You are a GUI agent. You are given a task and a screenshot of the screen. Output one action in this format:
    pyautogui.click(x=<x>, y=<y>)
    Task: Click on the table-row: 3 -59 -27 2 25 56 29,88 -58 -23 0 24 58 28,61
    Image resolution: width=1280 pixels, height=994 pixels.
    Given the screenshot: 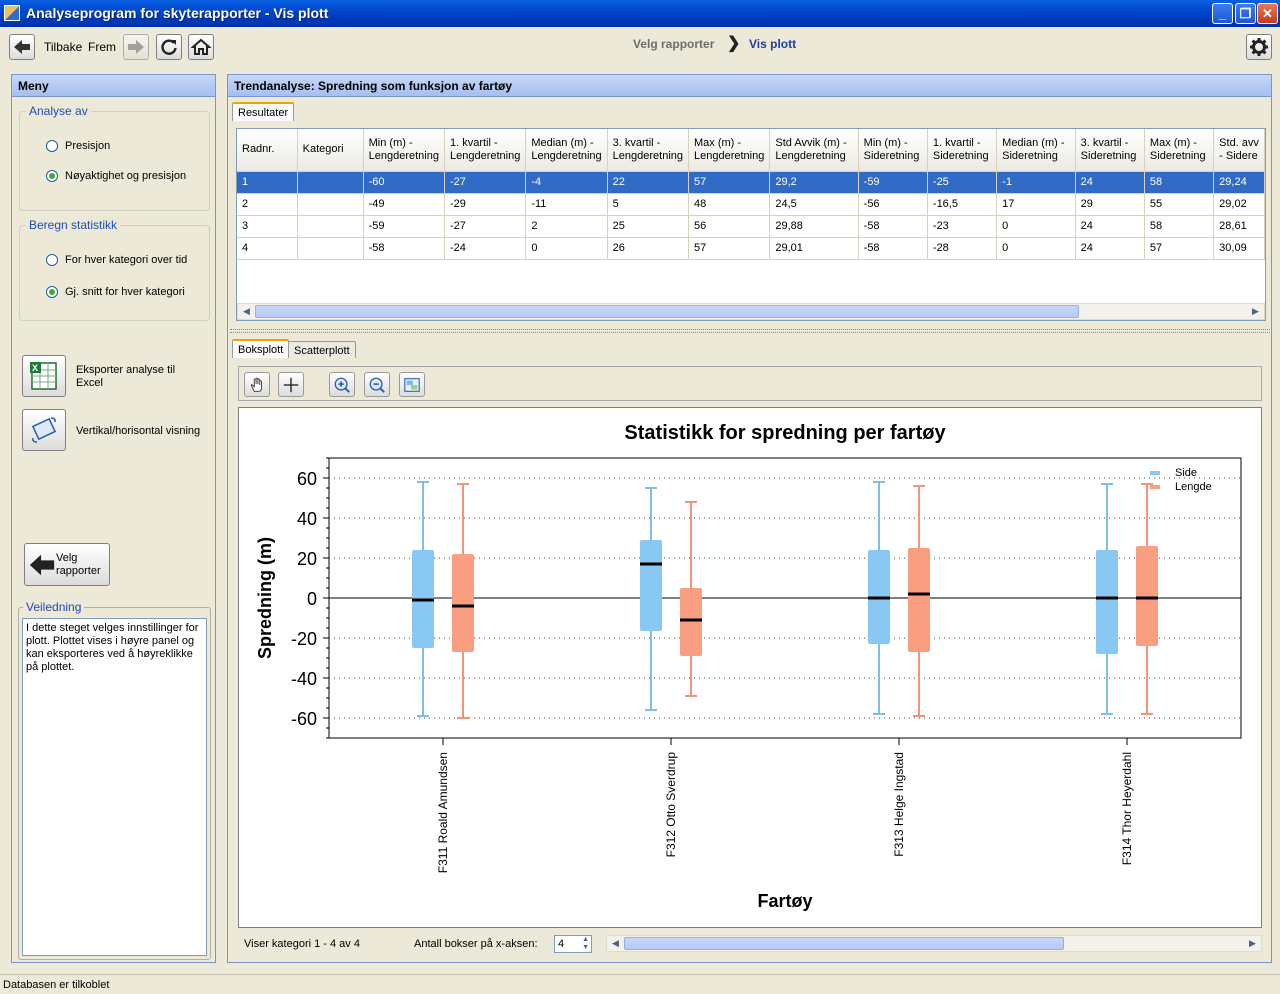 What is the action you would take?
    pyautogui.click(x=751, y=226)
    